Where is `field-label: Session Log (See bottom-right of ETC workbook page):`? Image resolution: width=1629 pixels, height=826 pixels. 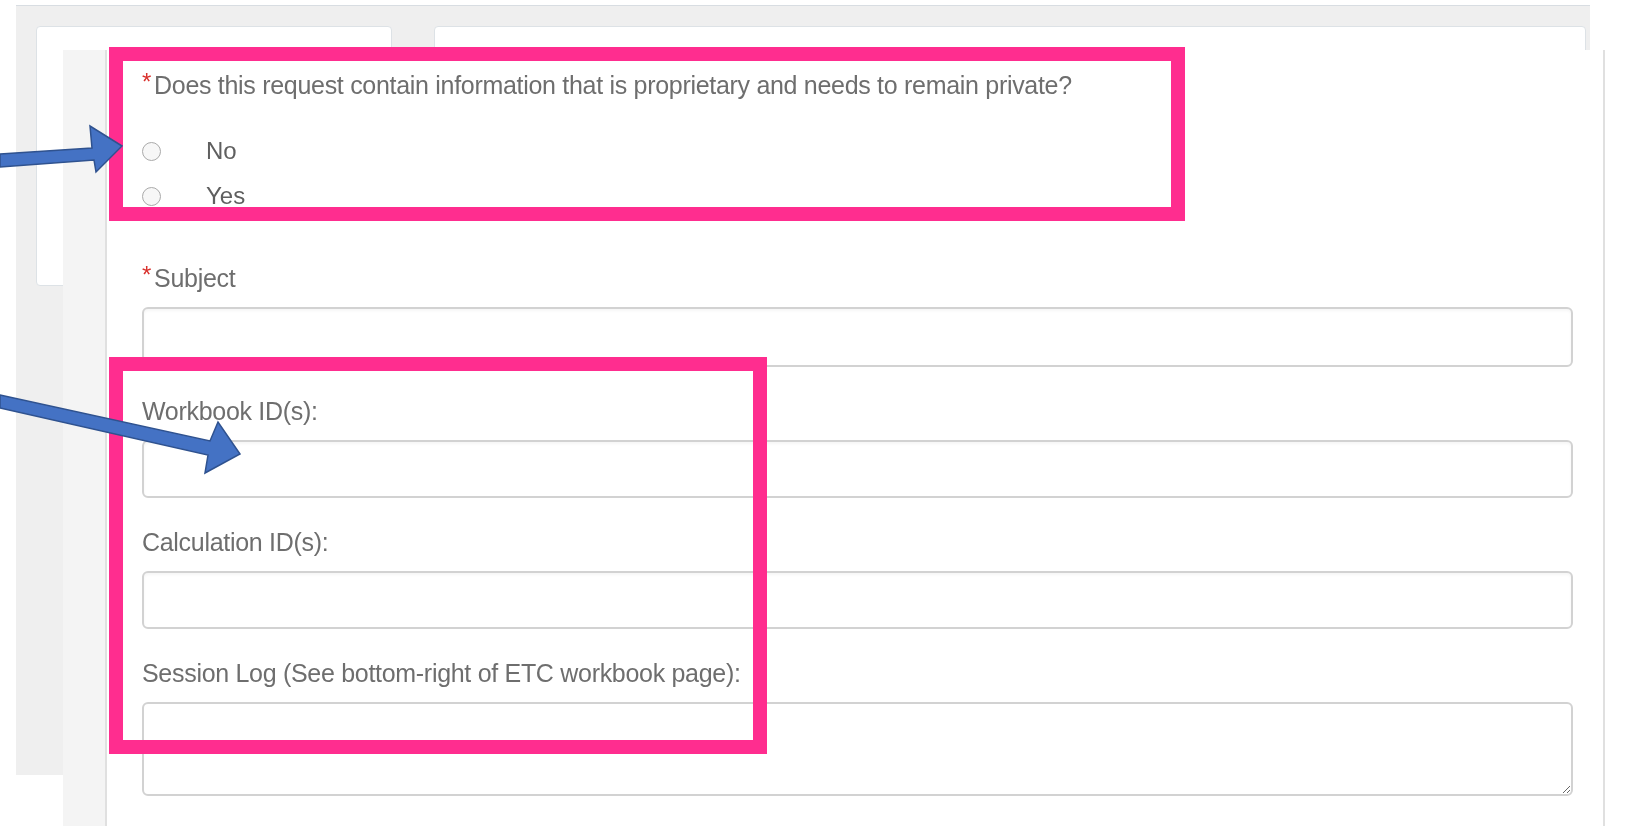
field-label: Session Log (See bottom-right of ETC workbook page): is located at coordinates (441, 673).